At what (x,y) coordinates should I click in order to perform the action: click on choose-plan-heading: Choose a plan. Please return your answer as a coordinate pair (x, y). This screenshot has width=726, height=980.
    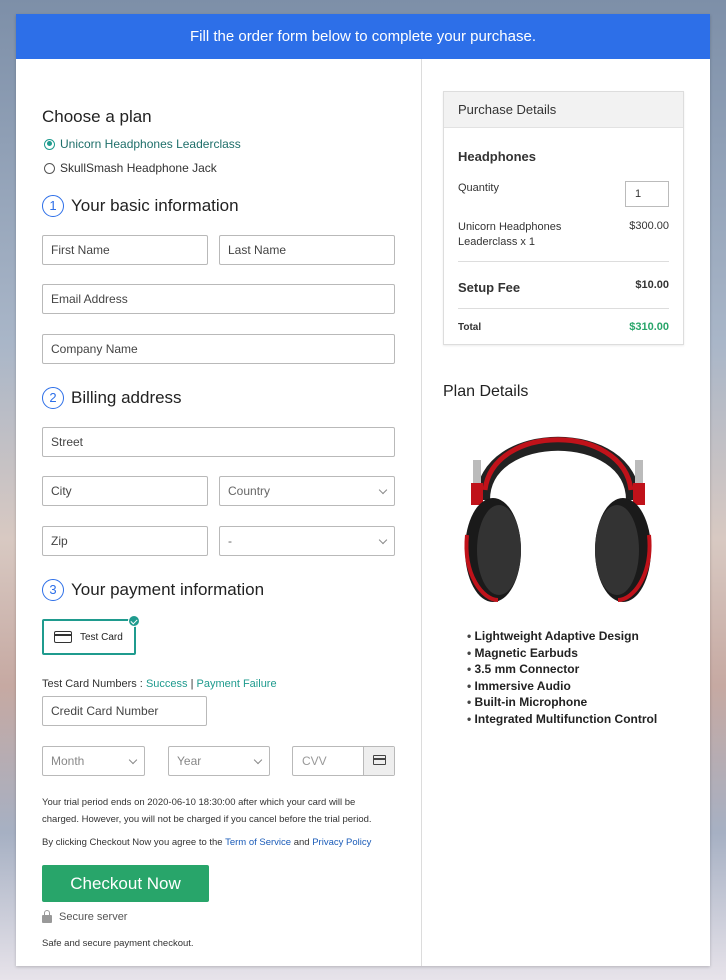
    Looking at the image, I should click on (97, 116).